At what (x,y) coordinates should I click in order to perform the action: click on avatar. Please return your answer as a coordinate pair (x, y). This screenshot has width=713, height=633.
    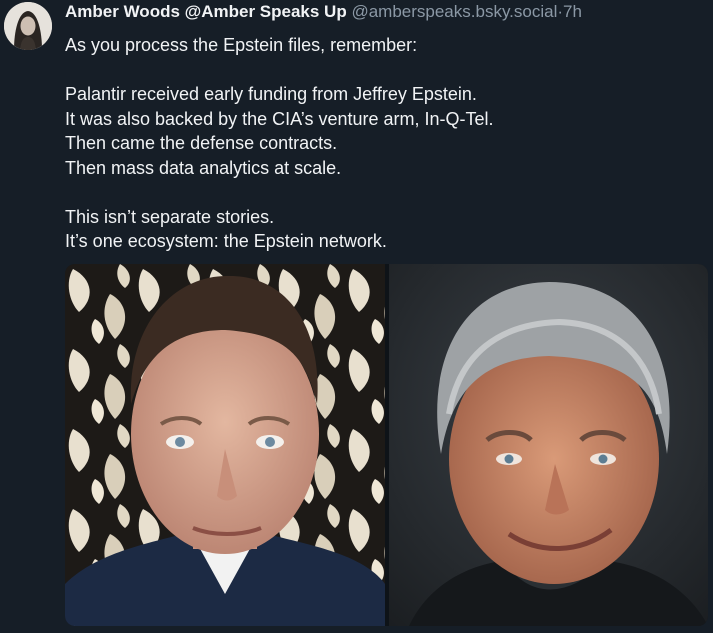
    Looking at the image, I should click on (28, 26).